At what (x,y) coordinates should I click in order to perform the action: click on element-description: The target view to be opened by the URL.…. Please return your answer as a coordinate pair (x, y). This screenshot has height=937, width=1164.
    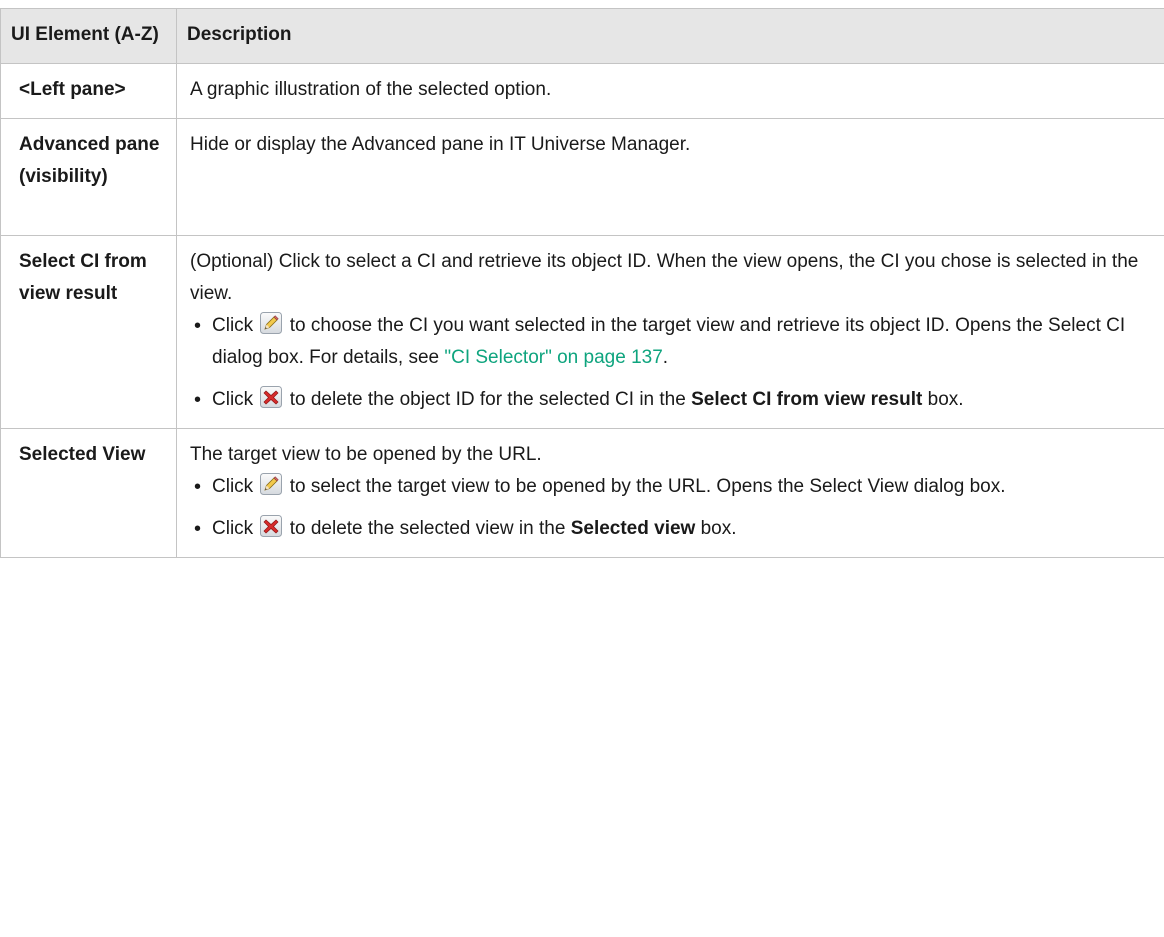
    Looking at the image, I should click on (670, 493).